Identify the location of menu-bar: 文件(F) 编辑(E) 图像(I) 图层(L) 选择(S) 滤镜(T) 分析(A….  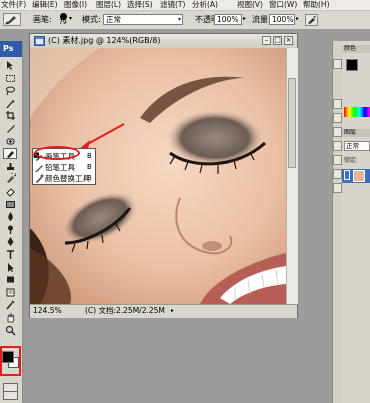
(185, 5).